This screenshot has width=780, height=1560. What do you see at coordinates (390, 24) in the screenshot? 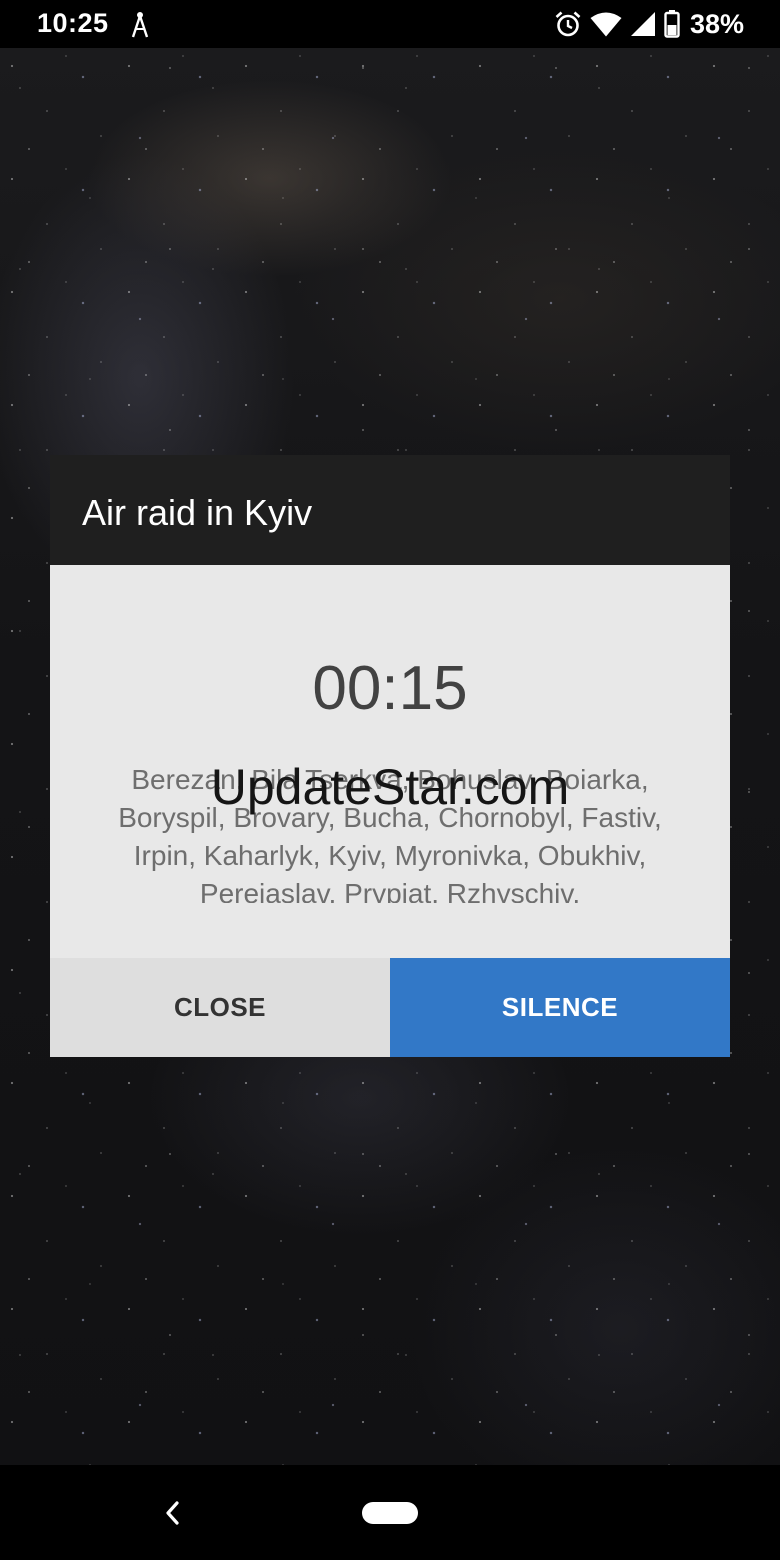
I see `status-bar: 10:25 38%` at bounding box center [390, 24].